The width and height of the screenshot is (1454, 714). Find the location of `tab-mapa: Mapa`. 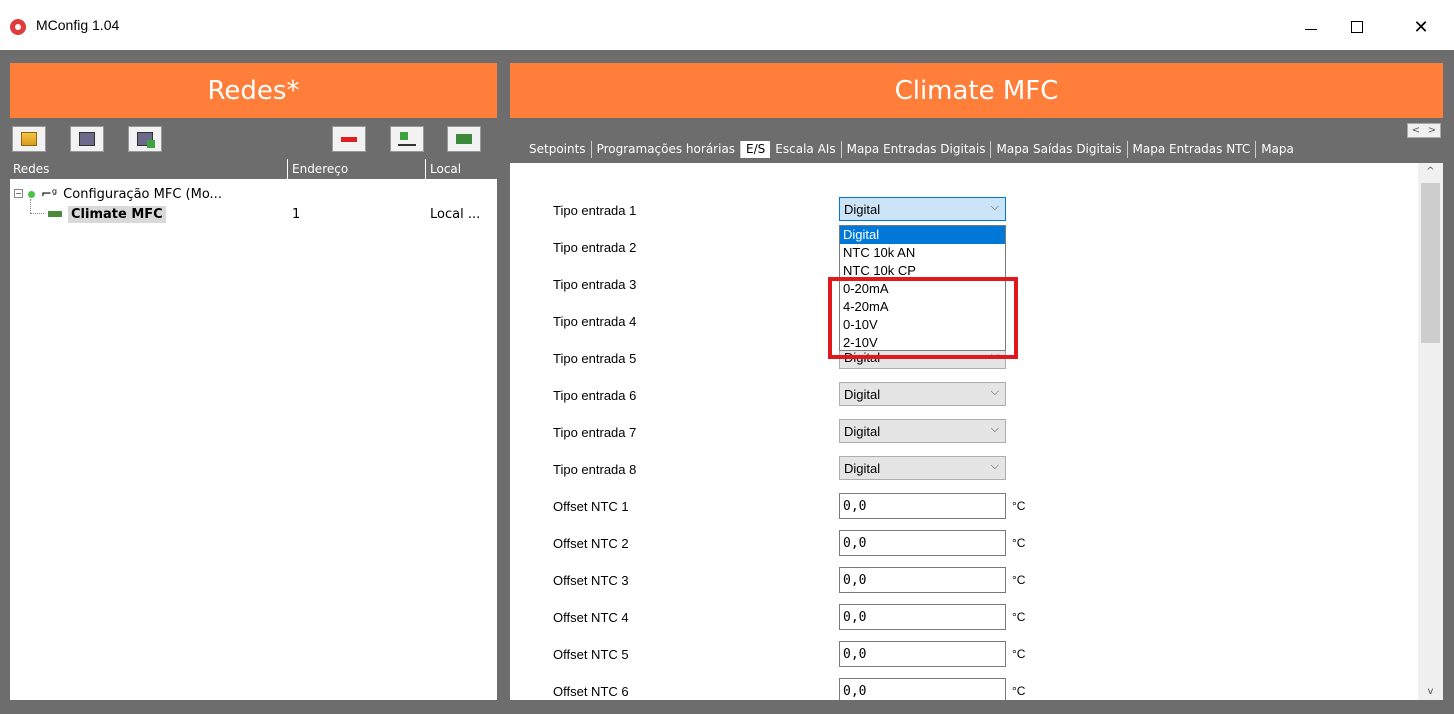

tab-mapa: Mapa is located at coordinates (1277, 149).